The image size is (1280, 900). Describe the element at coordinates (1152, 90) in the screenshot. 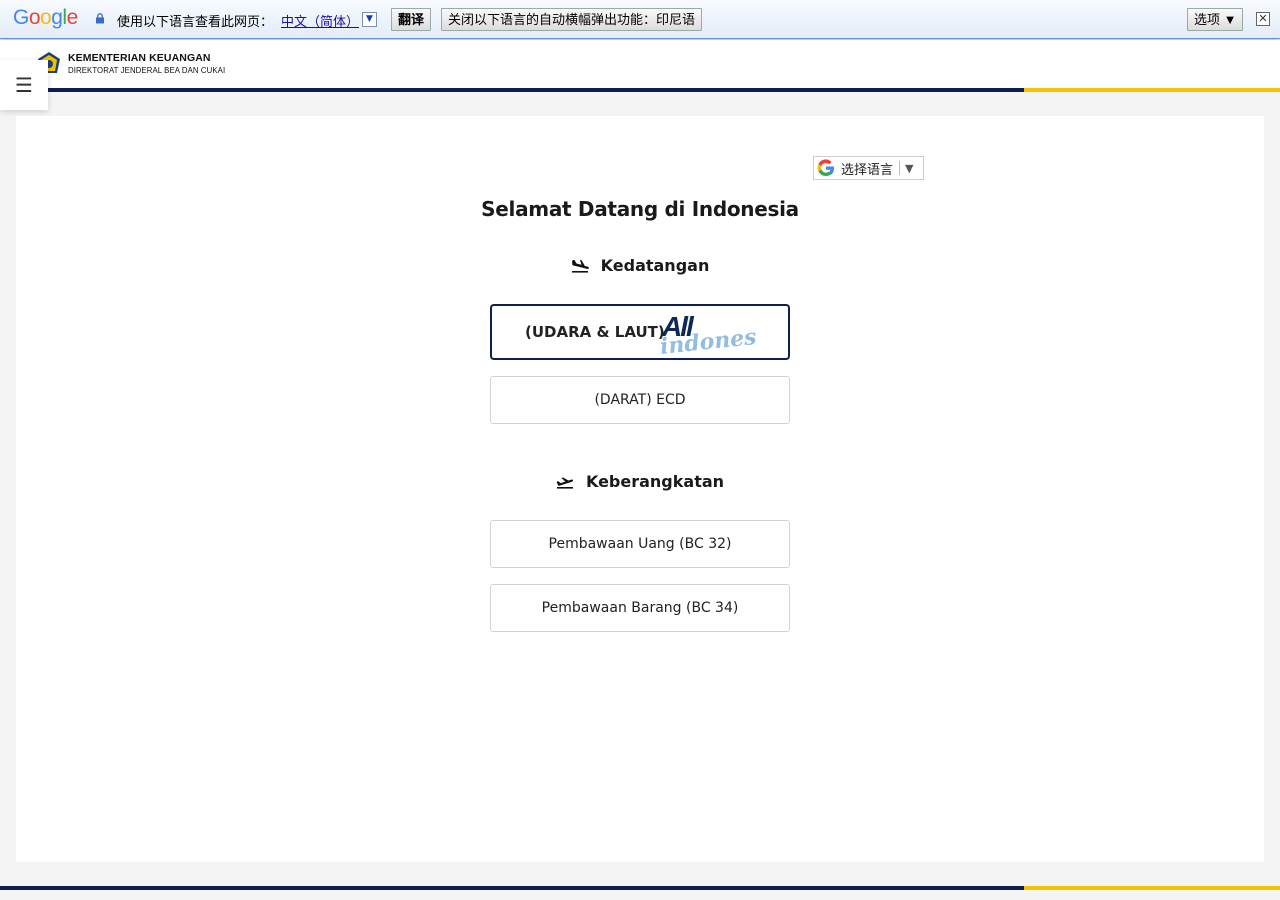

I see `header-divider-gold` at that location.